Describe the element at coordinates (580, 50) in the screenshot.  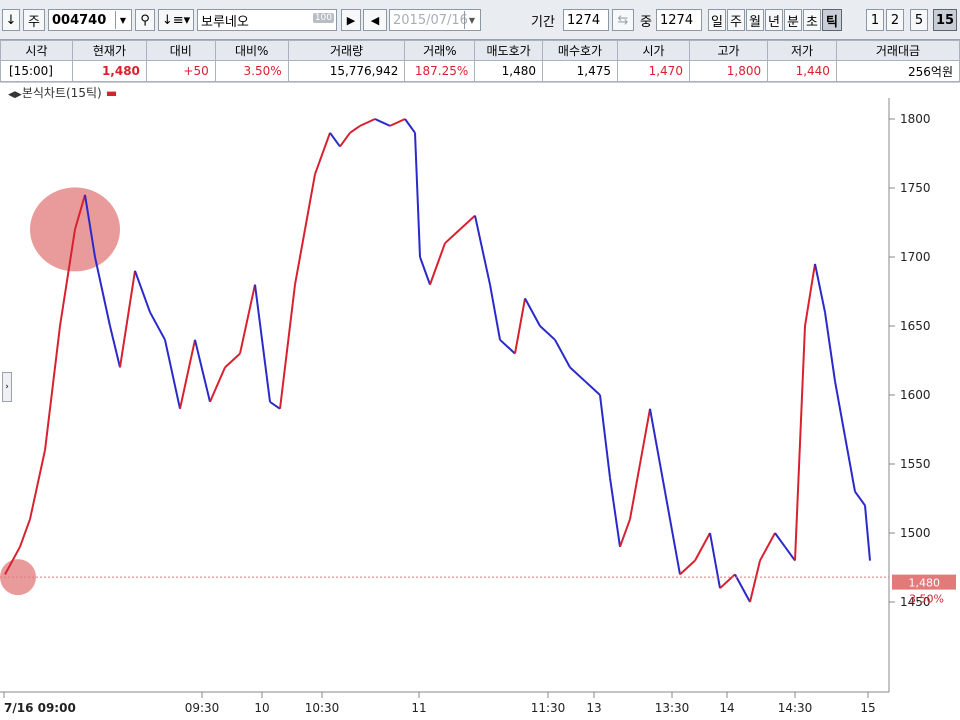
I see `header-bid: 매수호가` at that location.